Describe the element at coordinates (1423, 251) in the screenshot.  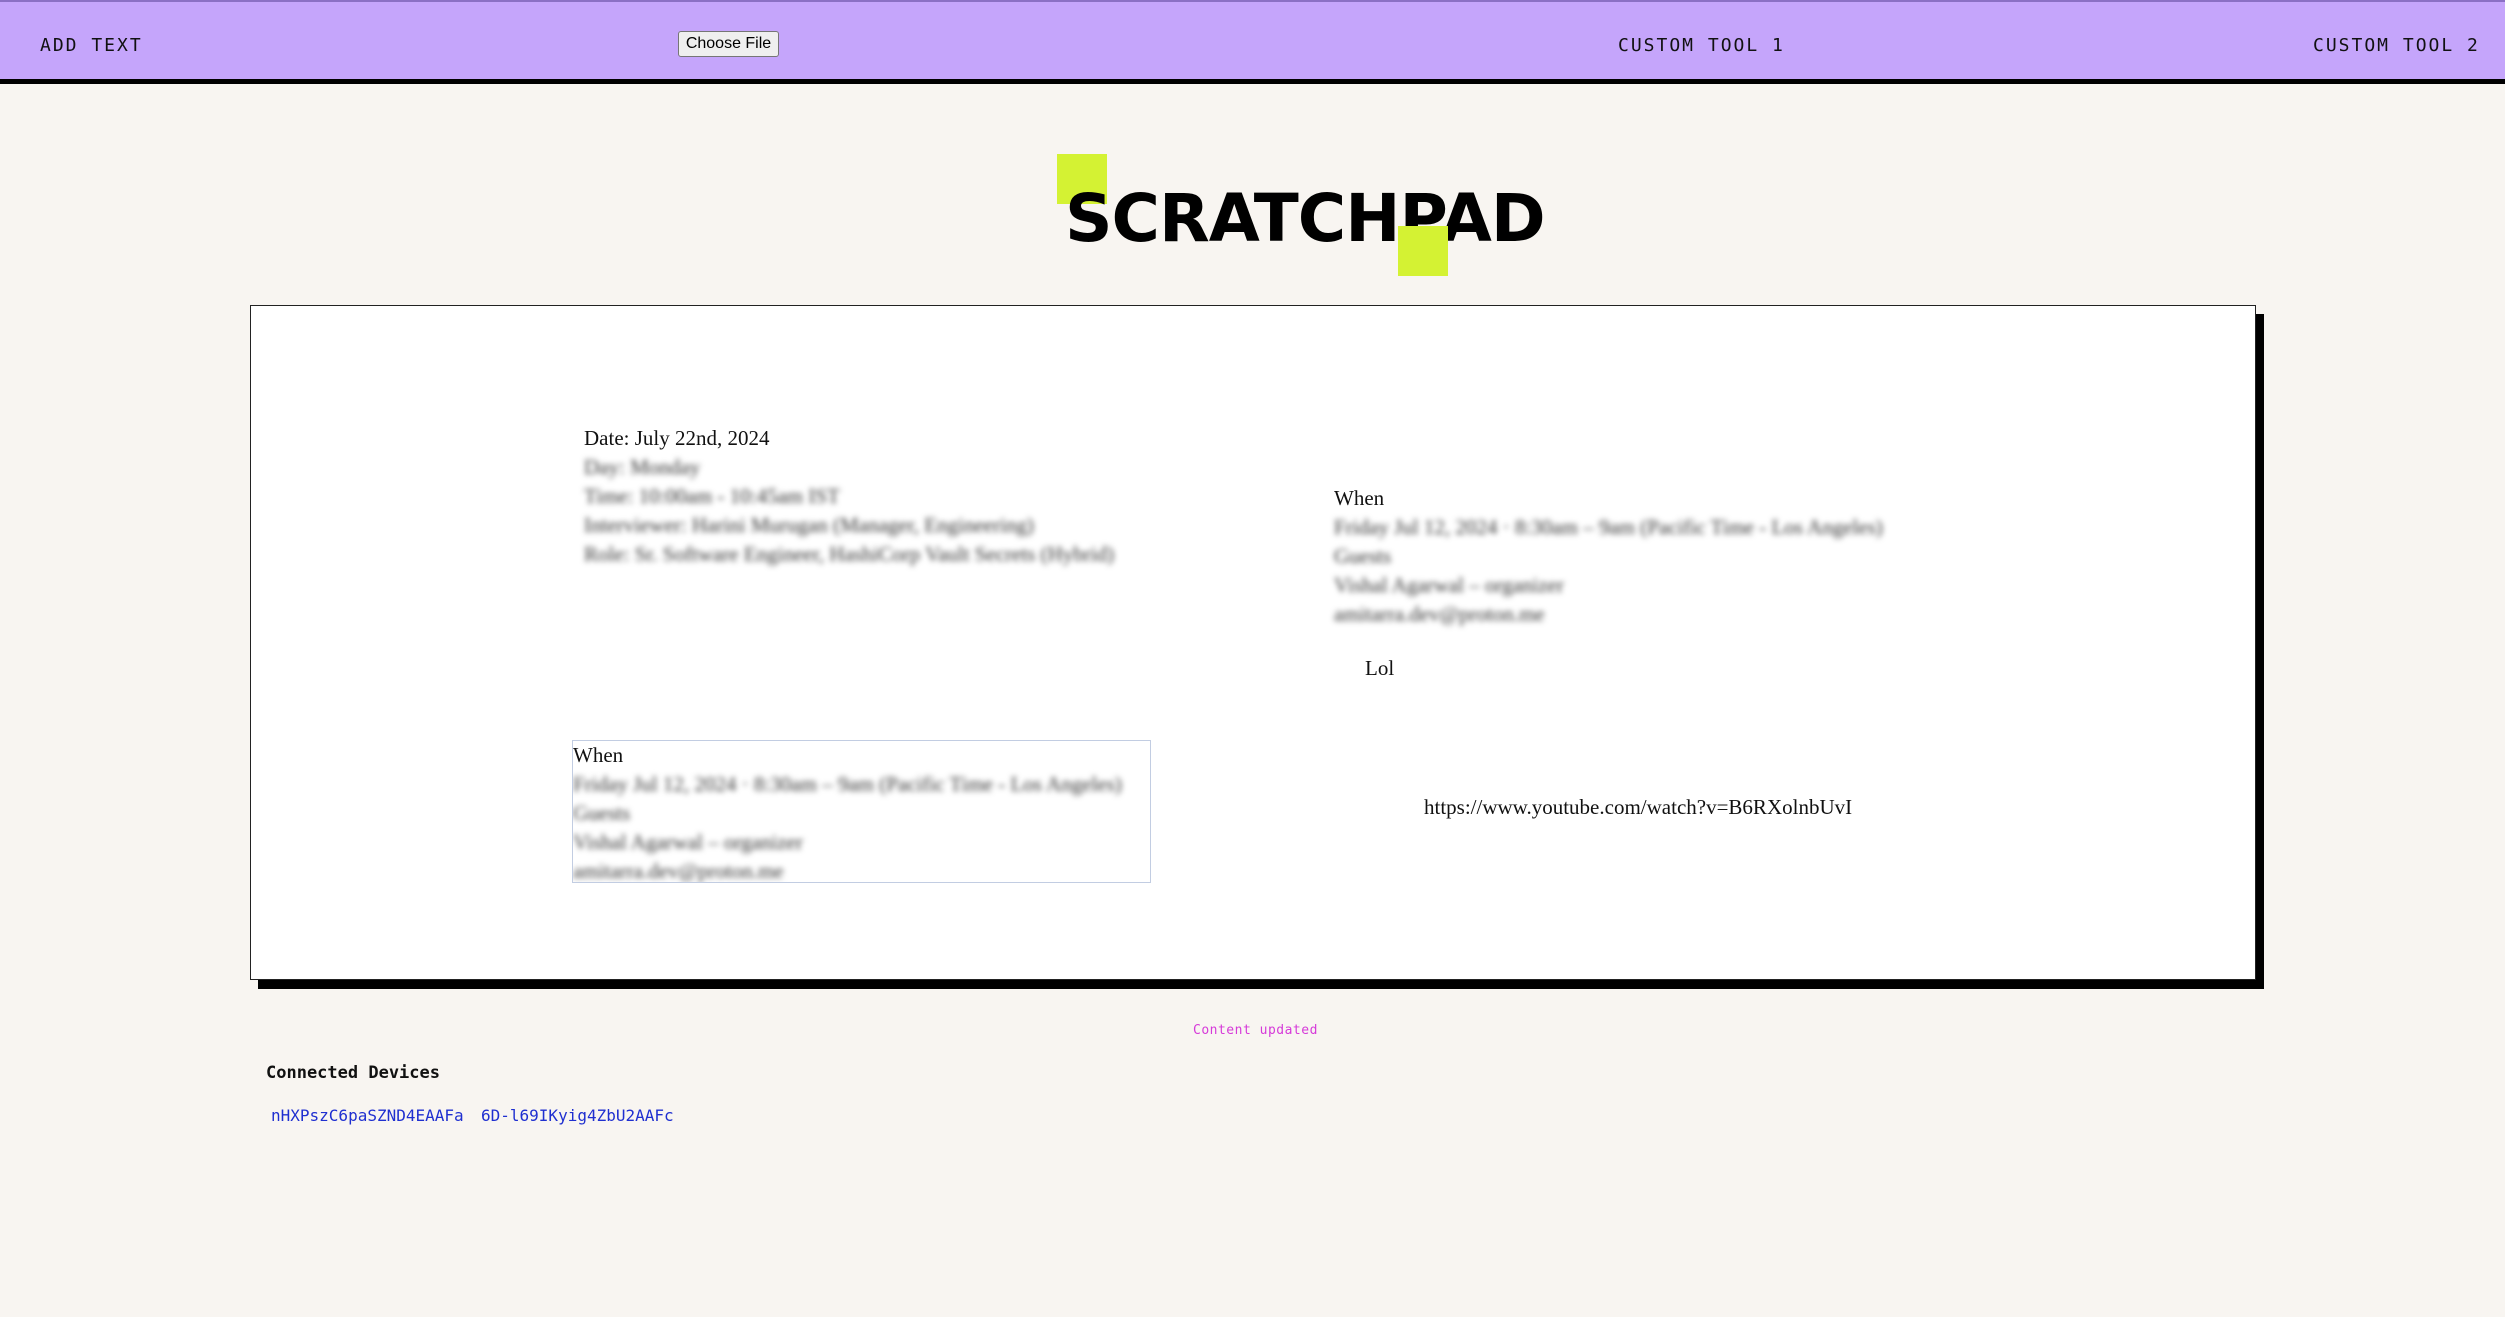
I see `accent-square-decoration` at that location.